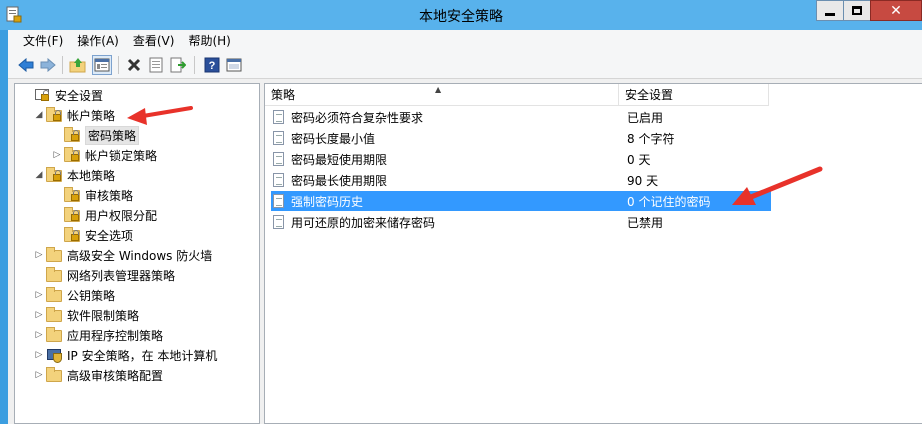 This screenshot has height=424, width=922. I want to click on properties-button, so click(156, 65).